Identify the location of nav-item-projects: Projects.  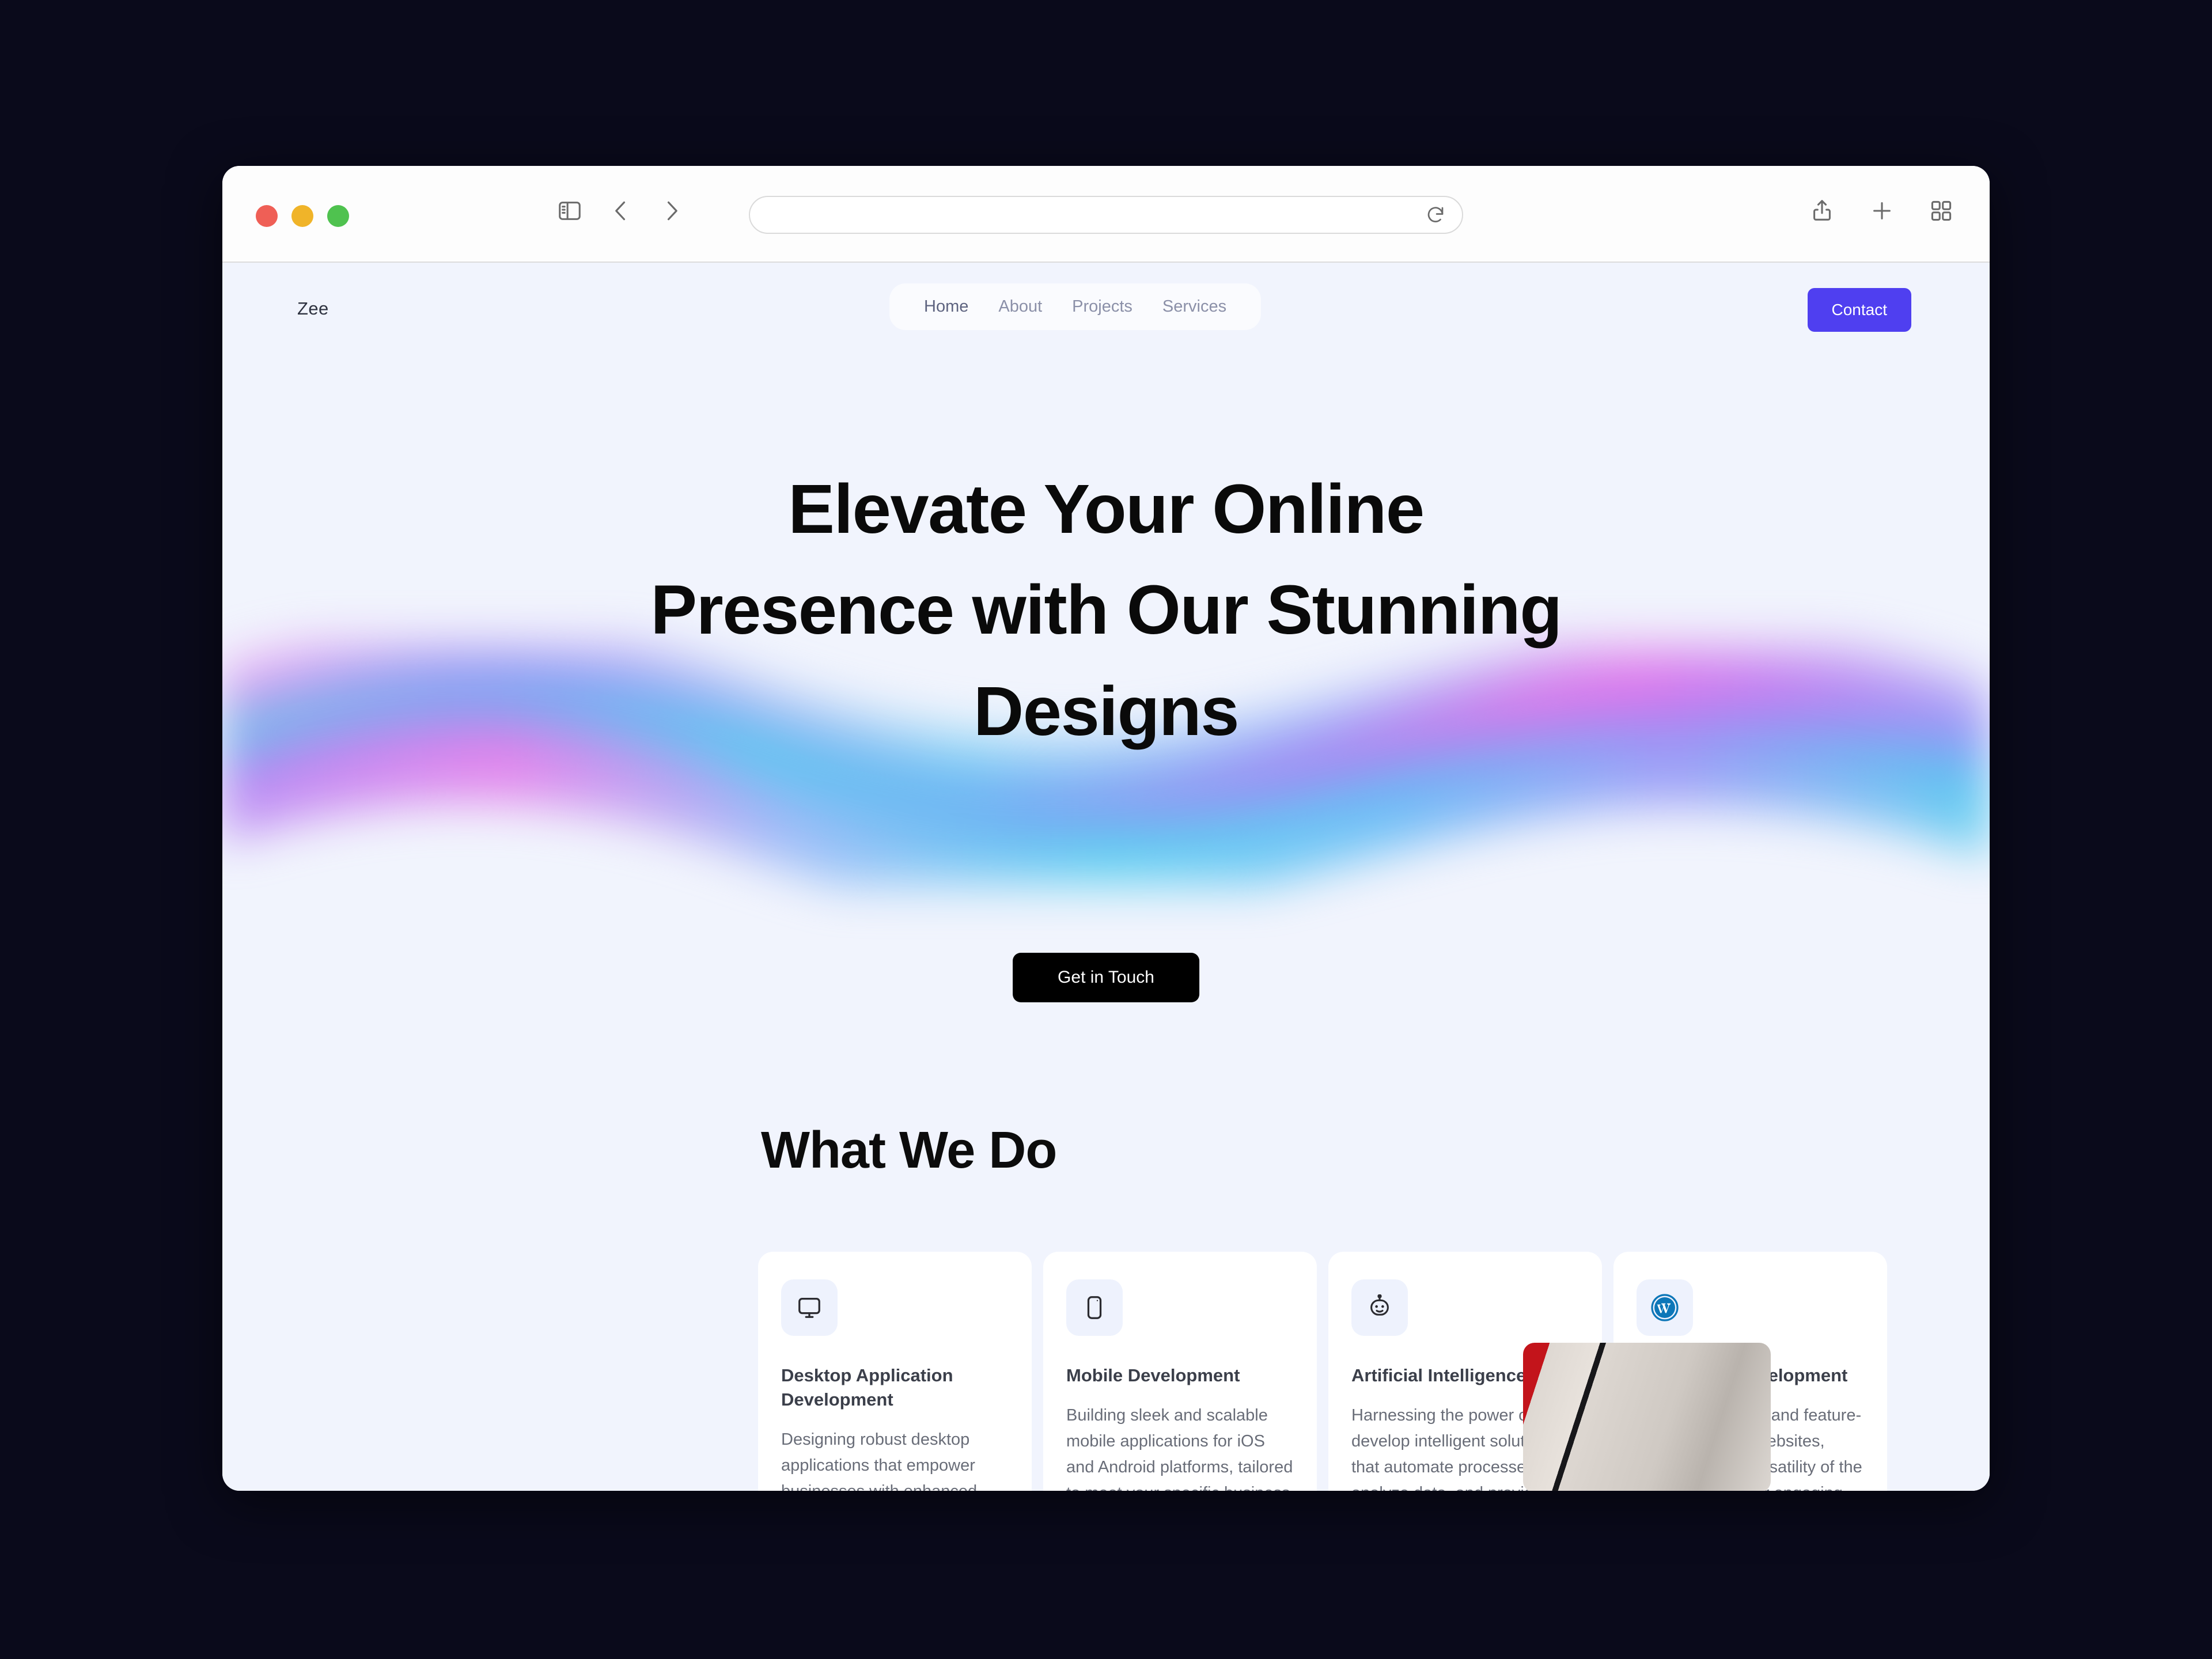
(1102, 306).